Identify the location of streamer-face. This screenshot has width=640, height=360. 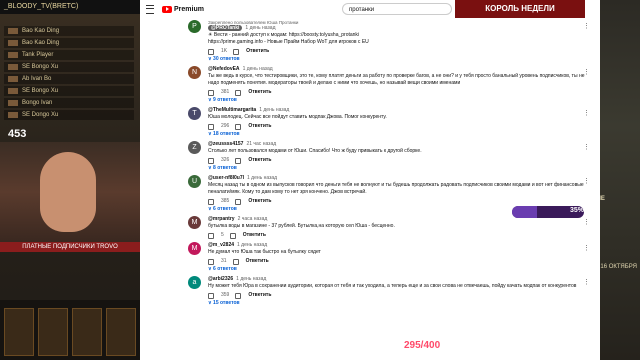
(68, 192).